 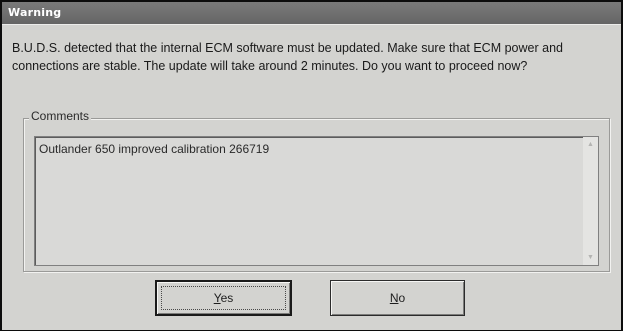 I want to click on no-button: No, so click(x=397, y=298).